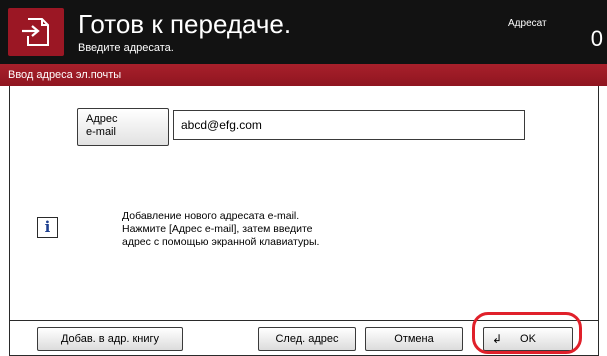  Describe the element at coordinates (303, 75) in the screenshot. I see `panel-title: Ввод адреса эл.почты` at that location.